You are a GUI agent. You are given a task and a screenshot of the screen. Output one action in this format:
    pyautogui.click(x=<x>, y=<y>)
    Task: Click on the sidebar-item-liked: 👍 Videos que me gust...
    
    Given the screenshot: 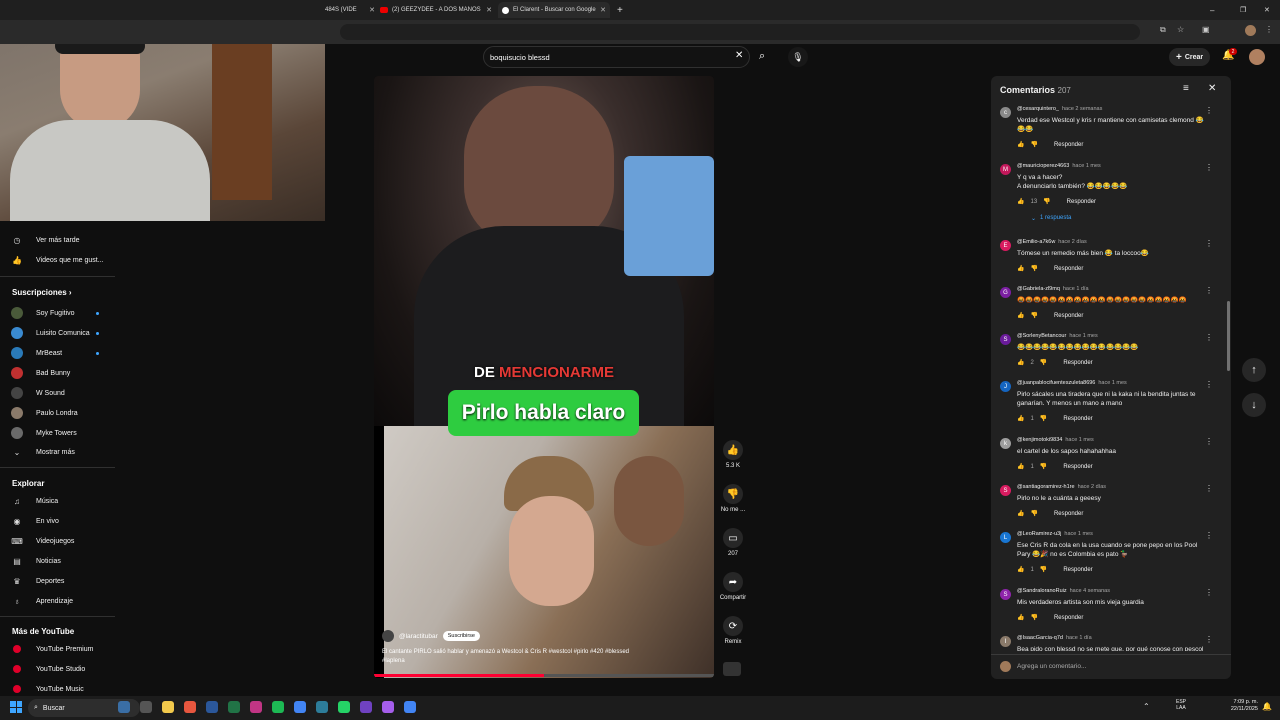 What is the action you would take?
    pyautogui.click(x=57, y=260)
    